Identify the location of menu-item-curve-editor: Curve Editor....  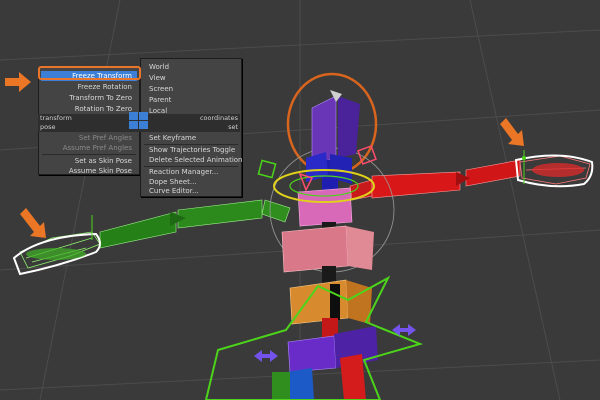
(191, 191).